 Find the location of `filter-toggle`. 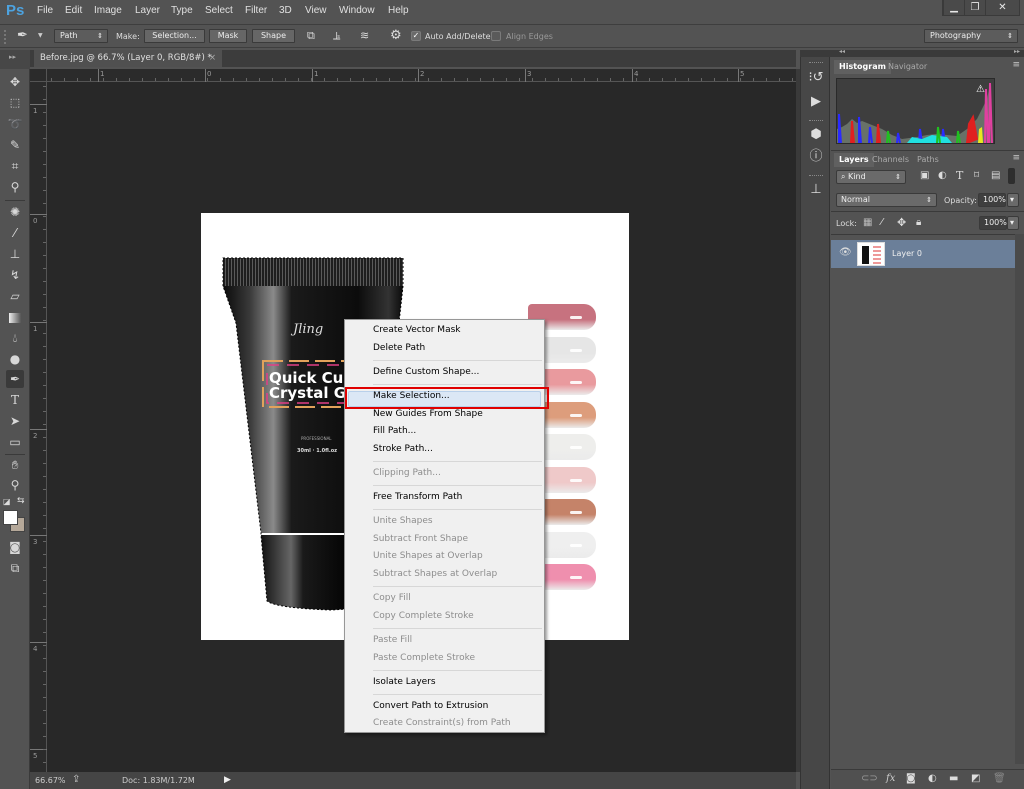

filter-toggle is located at coordinates (1011, 176).